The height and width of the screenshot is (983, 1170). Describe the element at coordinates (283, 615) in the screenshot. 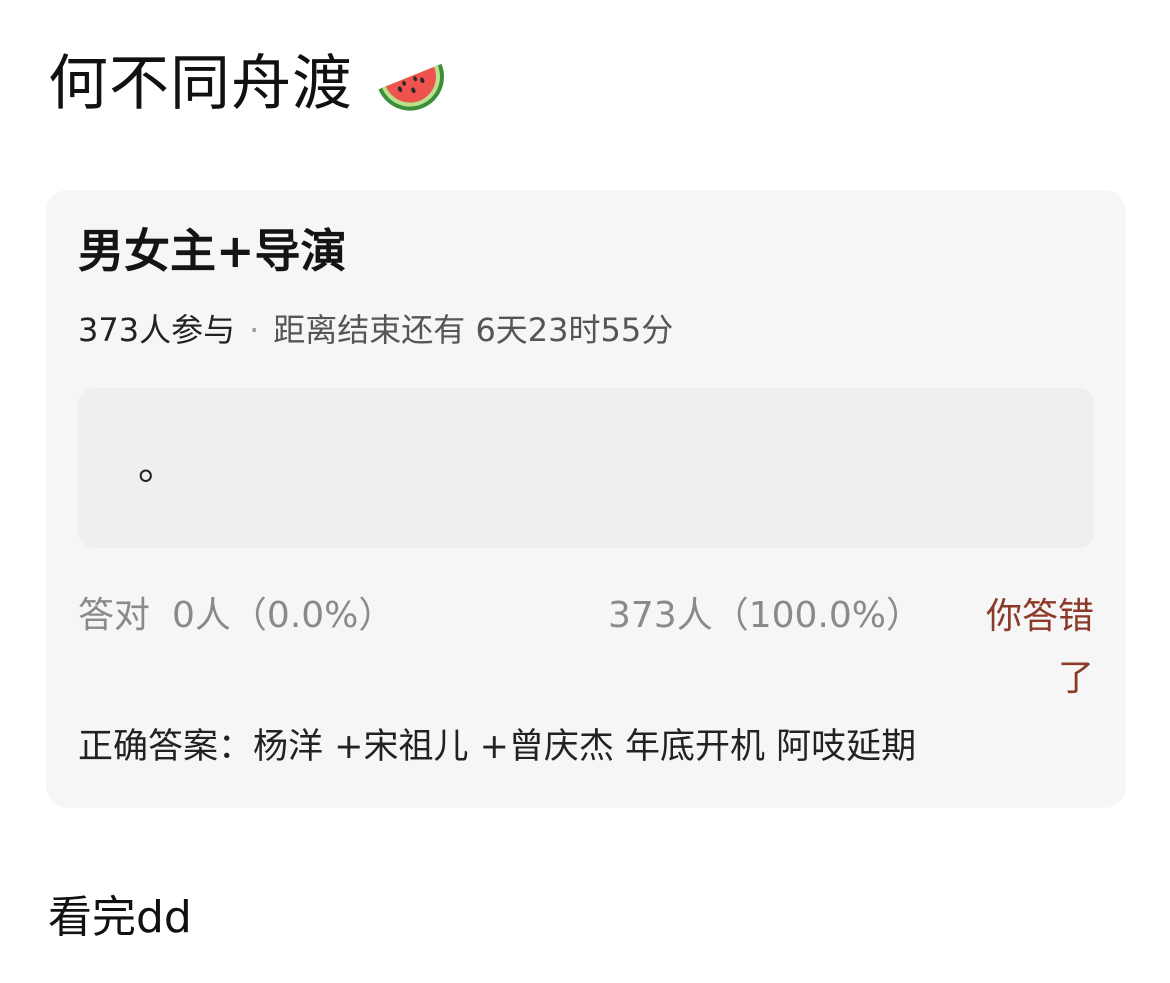

I see `correct-count: 0人（0.0%）` at that location.